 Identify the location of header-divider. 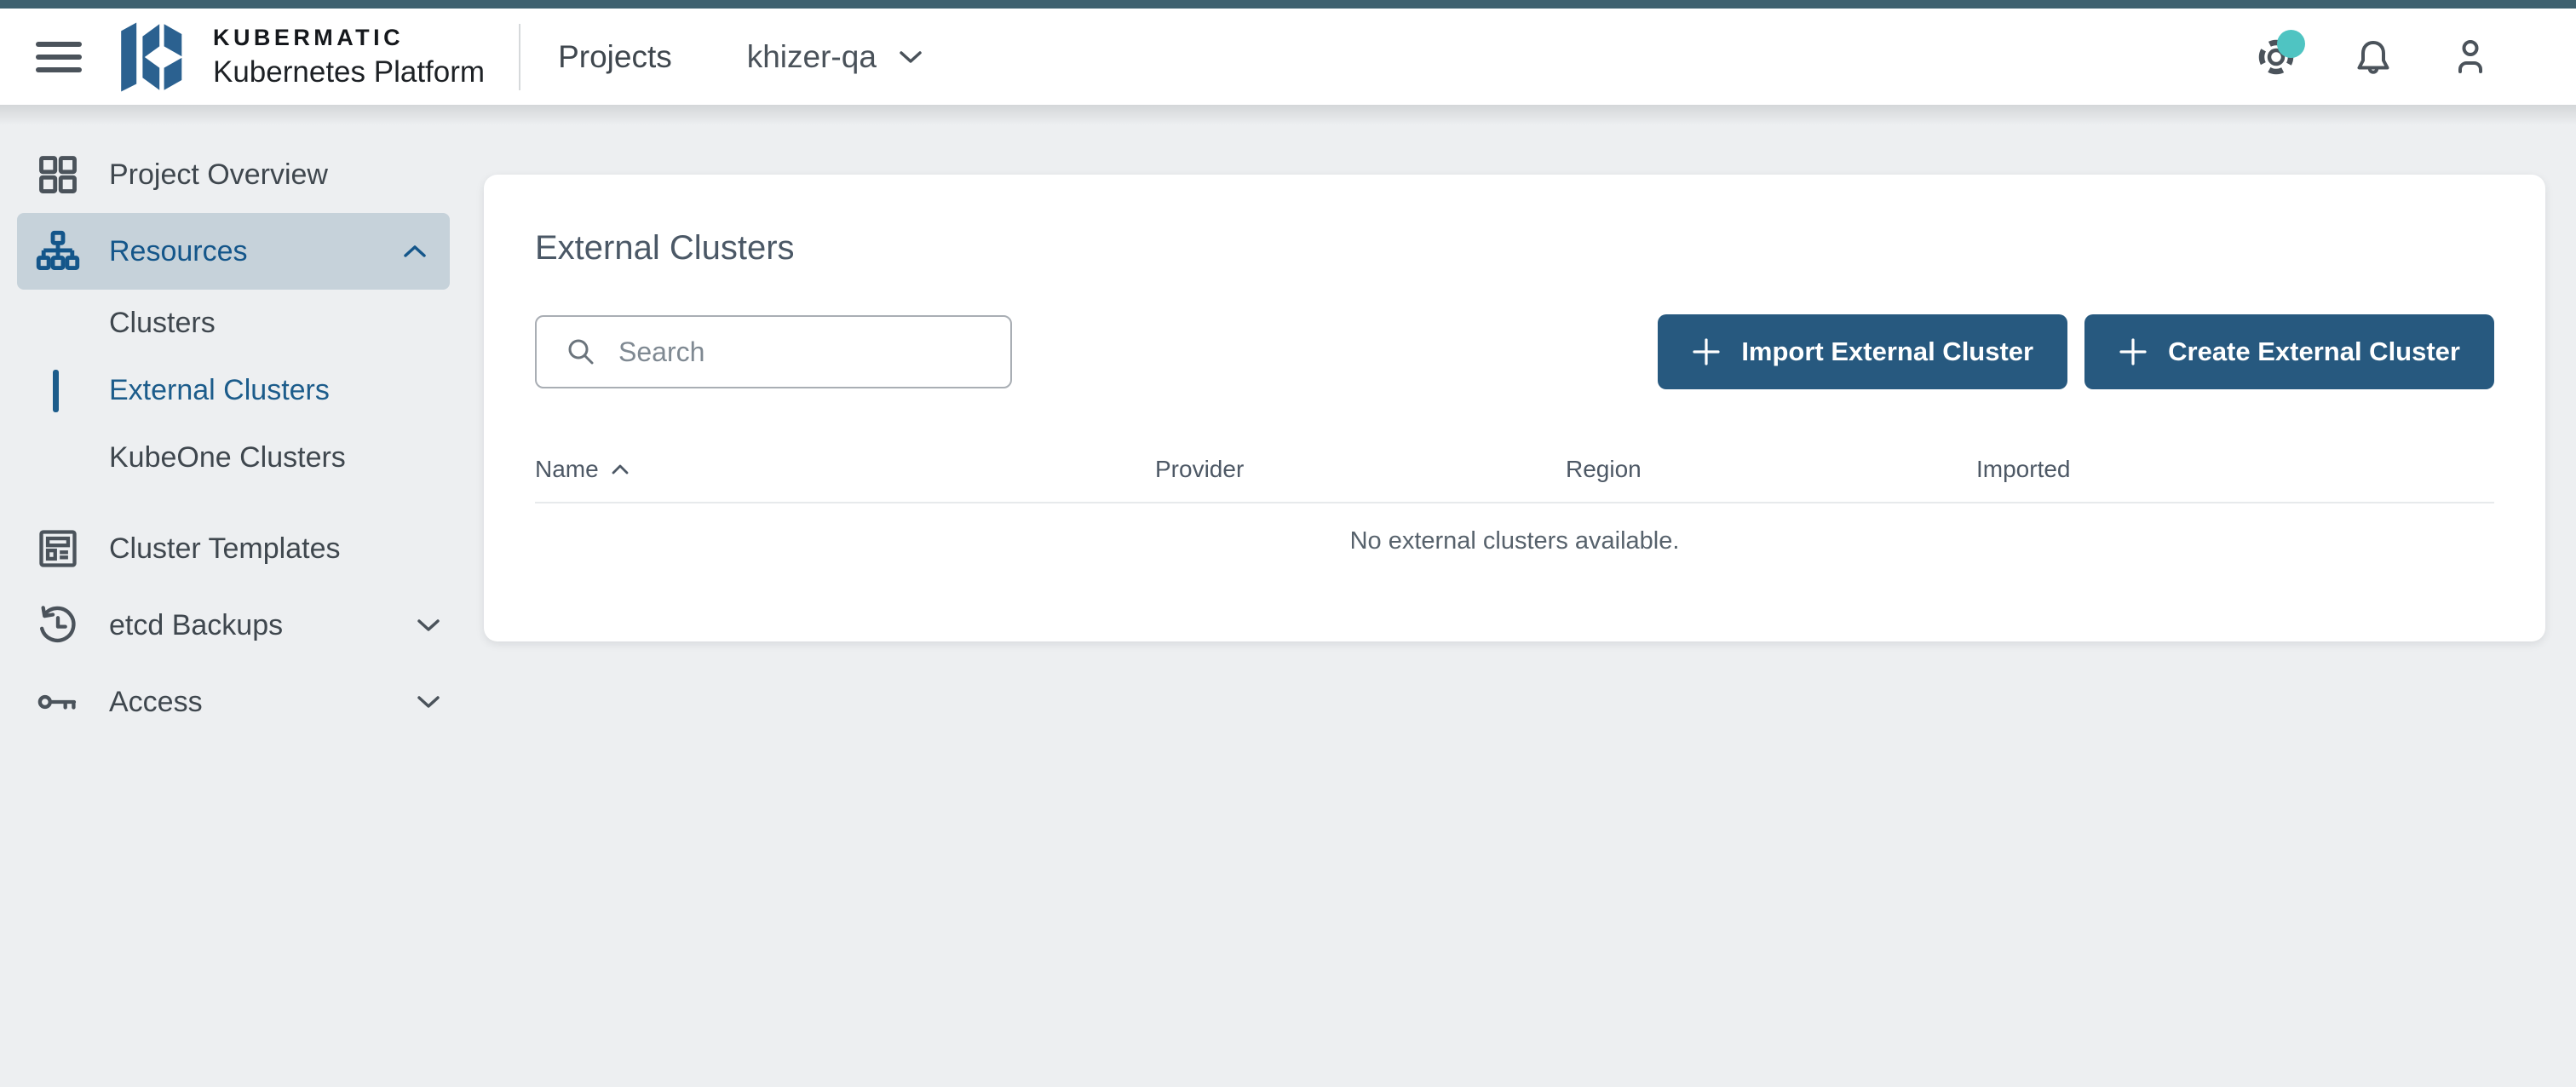
(520, 57).